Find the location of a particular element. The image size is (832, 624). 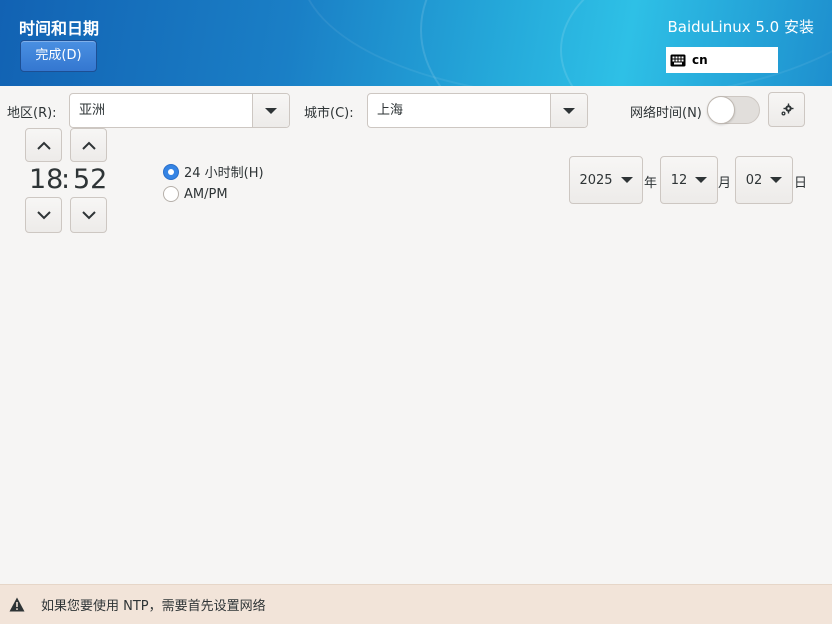

region-label: 地区(R): is located at coordinates (32, 113).